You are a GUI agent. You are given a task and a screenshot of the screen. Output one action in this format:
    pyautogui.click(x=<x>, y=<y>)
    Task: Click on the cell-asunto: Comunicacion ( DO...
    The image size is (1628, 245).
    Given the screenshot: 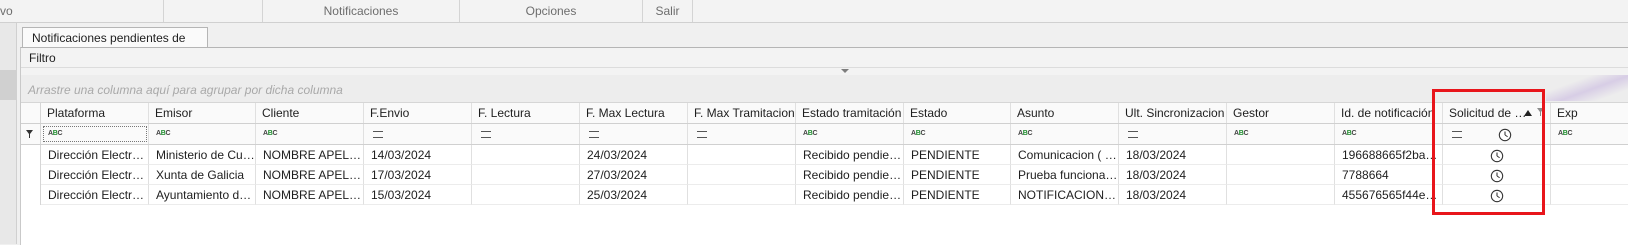 What is the action you would take?
    pyautogui.click(x=1065, y=155)
    